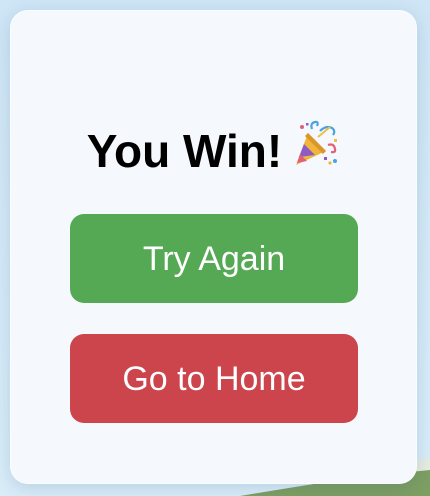  I want to click on win-title: You Win!, so click(213, 152).